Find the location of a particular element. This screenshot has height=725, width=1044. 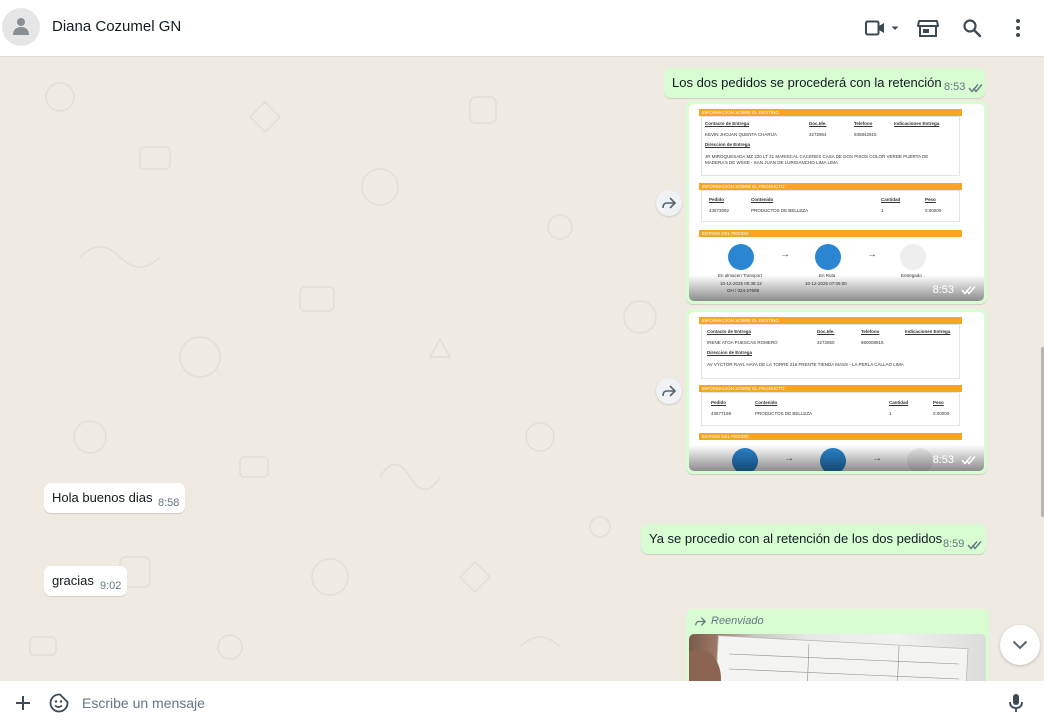

doc-label: Direccion de Entrega is located at coordinates (730, 352).